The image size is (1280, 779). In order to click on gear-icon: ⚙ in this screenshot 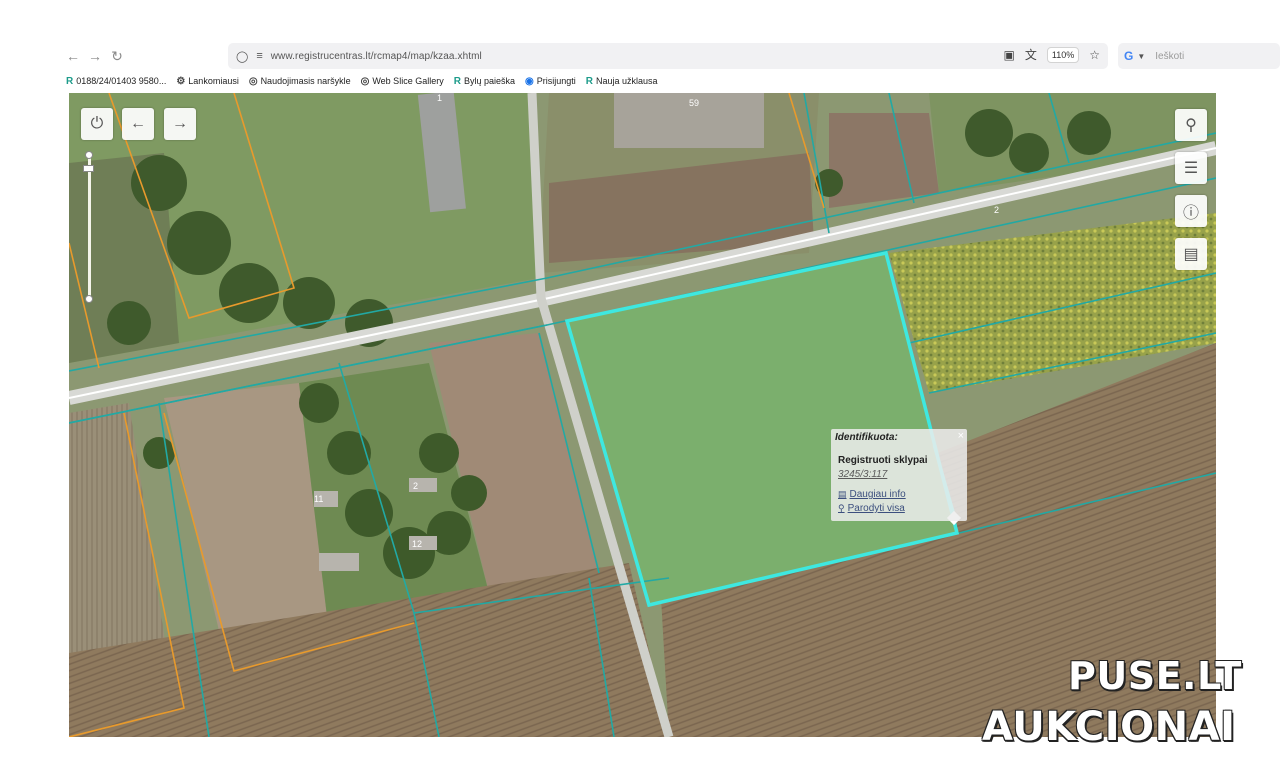, I will do `click(181, 81)`.